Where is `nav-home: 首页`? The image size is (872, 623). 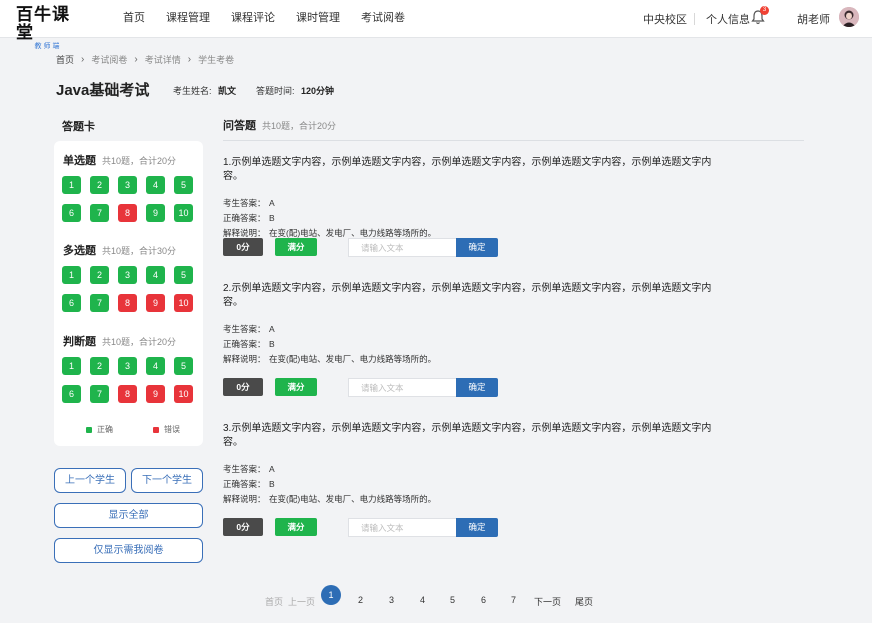
nav-home: 首页 is located at coordinates (134, 19).